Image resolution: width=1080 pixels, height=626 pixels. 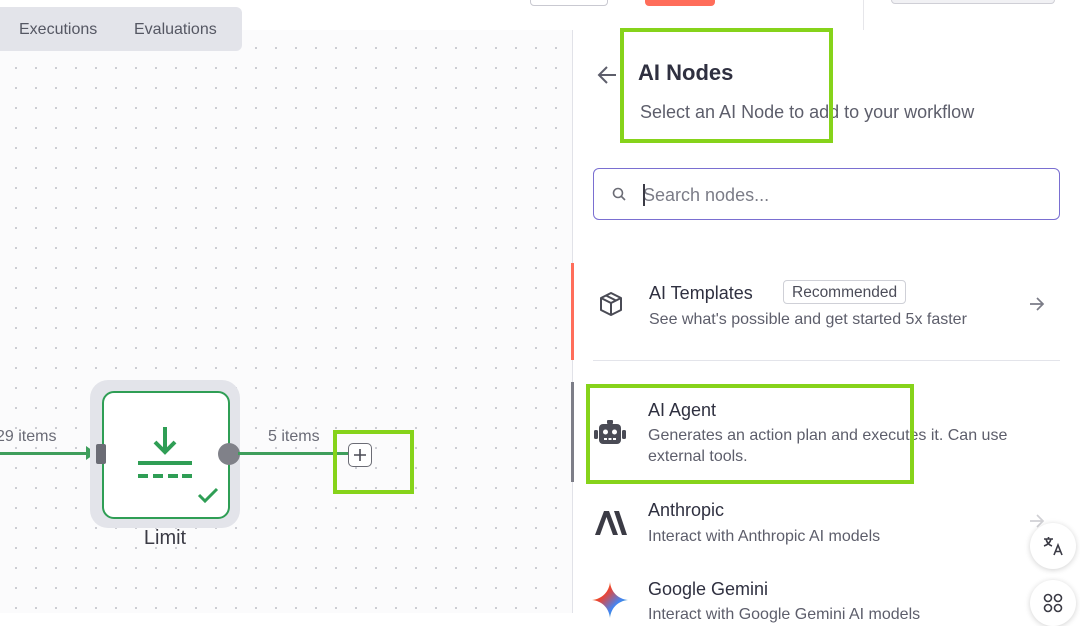 What do you see at coordinates (680, 3) in the screenshot?
I see `header-primary-button` at bounding box center [680, 3].